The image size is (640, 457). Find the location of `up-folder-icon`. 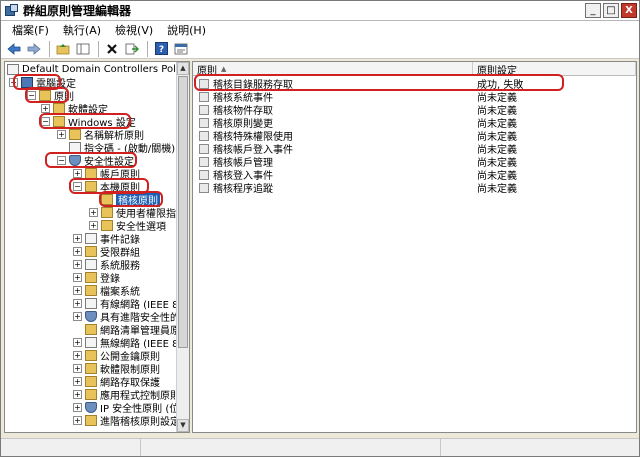

up-folder-icon is located at coordinates (63, 49).